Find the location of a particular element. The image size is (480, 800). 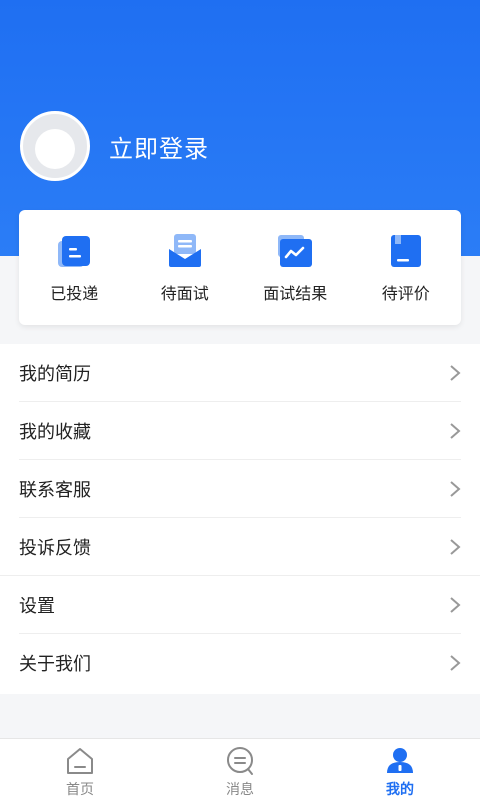

profile-icon is located at coordinates (400, 760).